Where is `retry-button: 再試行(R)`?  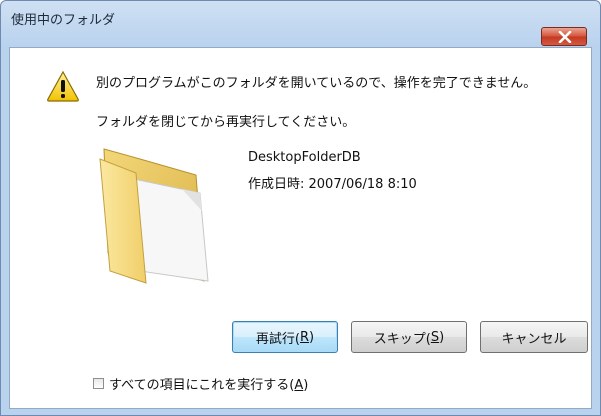 retry-button: 再試行(R) is located at coordinates (285, 337).